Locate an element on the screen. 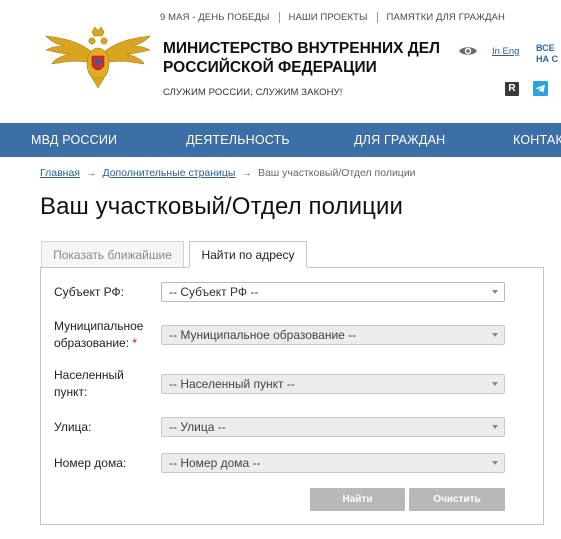  municipal-label: Муниципальное образование: * is located at coordinates (98, 335).